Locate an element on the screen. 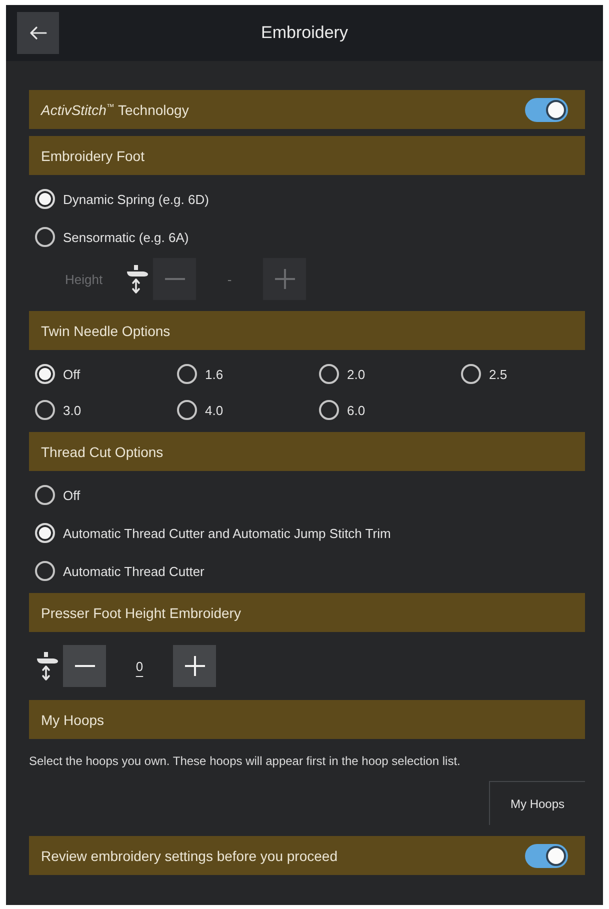 This screenshot has width=609, height=909. arrow-left-icon is located at coordinates (38, 33).